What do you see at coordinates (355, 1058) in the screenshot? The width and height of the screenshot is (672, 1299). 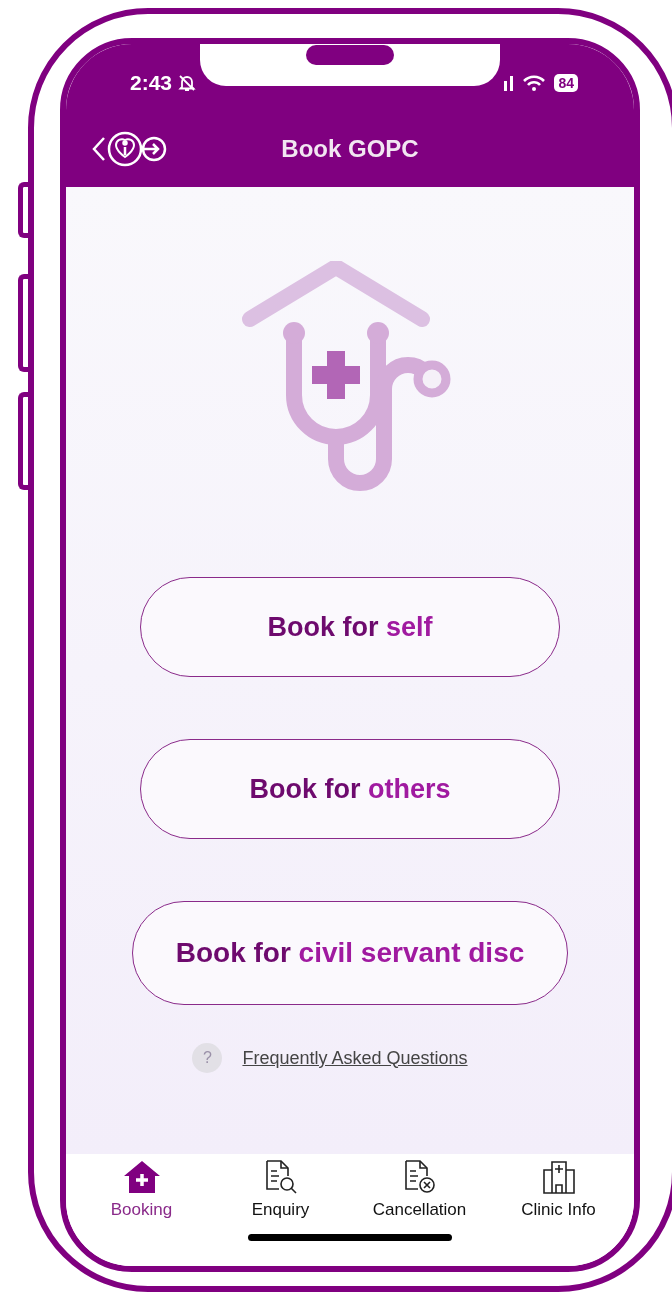 I see `faq-link: Frequently Asked Questions` at bounding box center [355, 1058].